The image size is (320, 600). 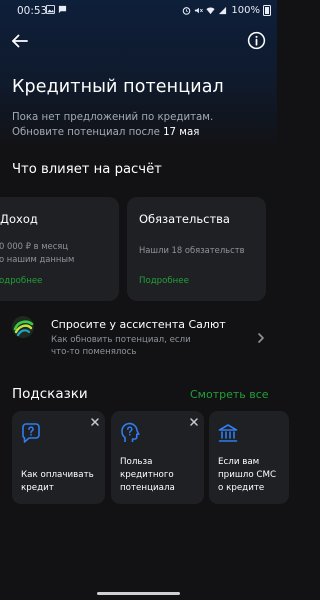 What do you see at coordinates (223, 10) in the screenshot?
I see `signal-icon` at bounding box center [223, 10].